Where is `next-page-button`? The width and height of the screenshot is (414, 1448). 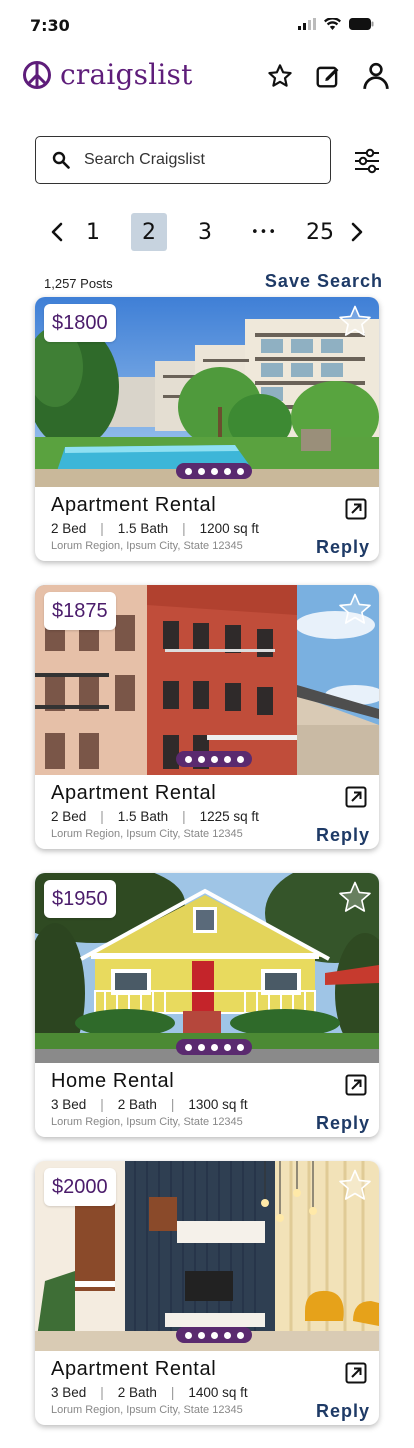
next-page-button is located at coordinates (357, 232).